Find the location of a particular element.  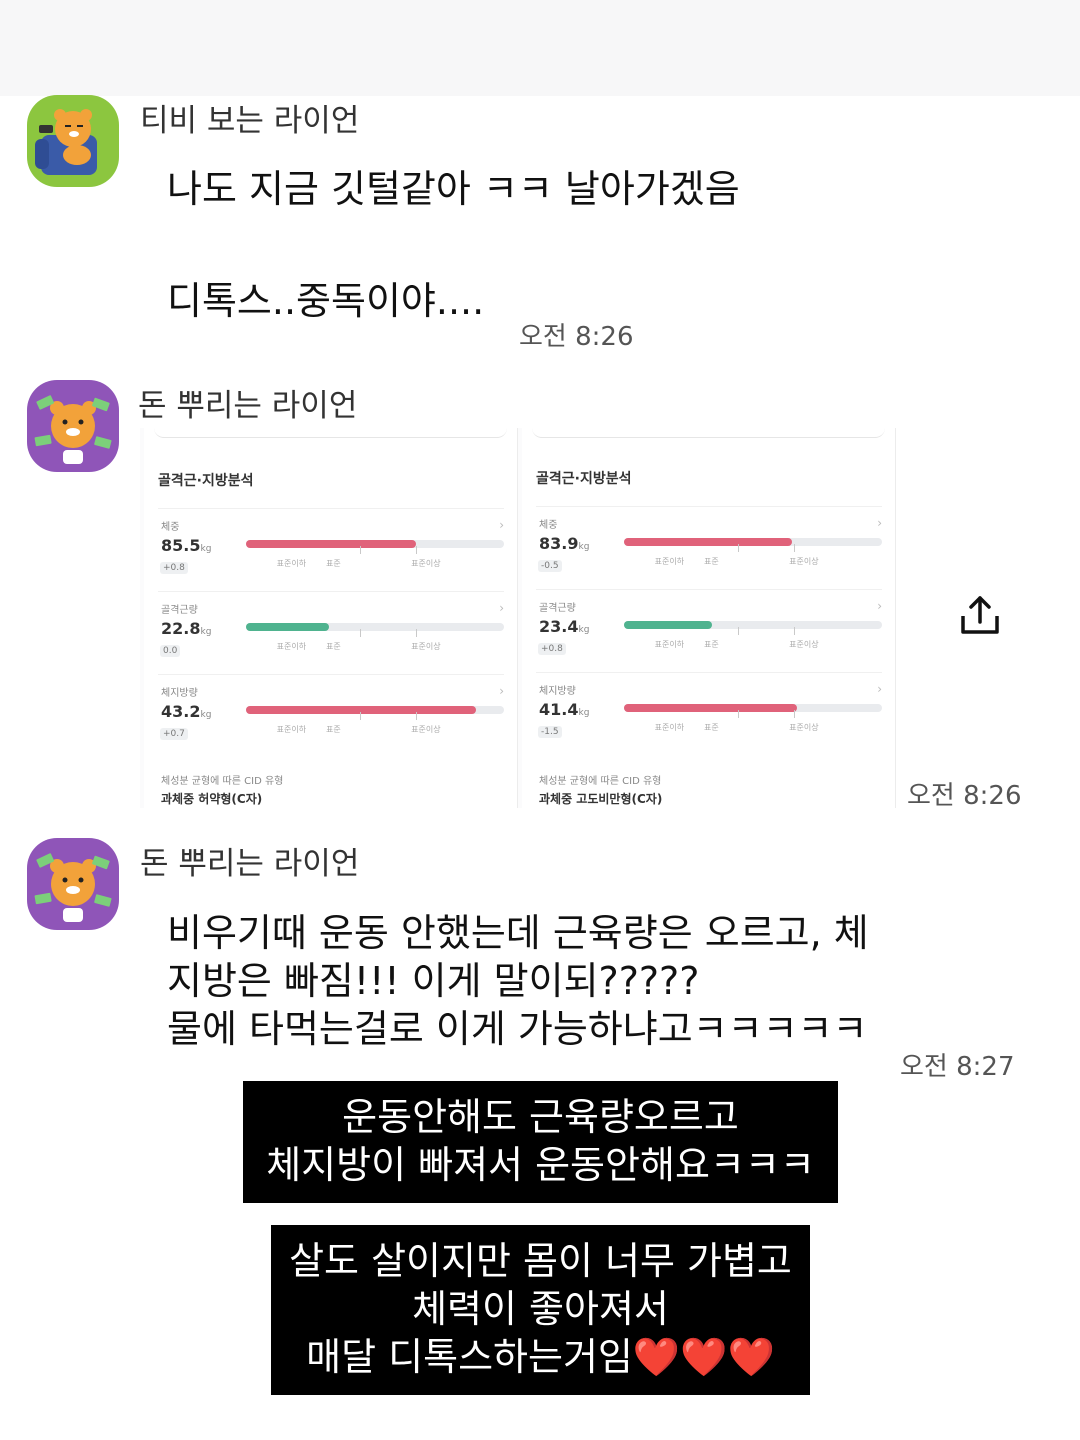

metric-row: 골격근량 23.4kg +0.8 › 표준이하 표준 표준이상 is located at coordinates (709, 634).